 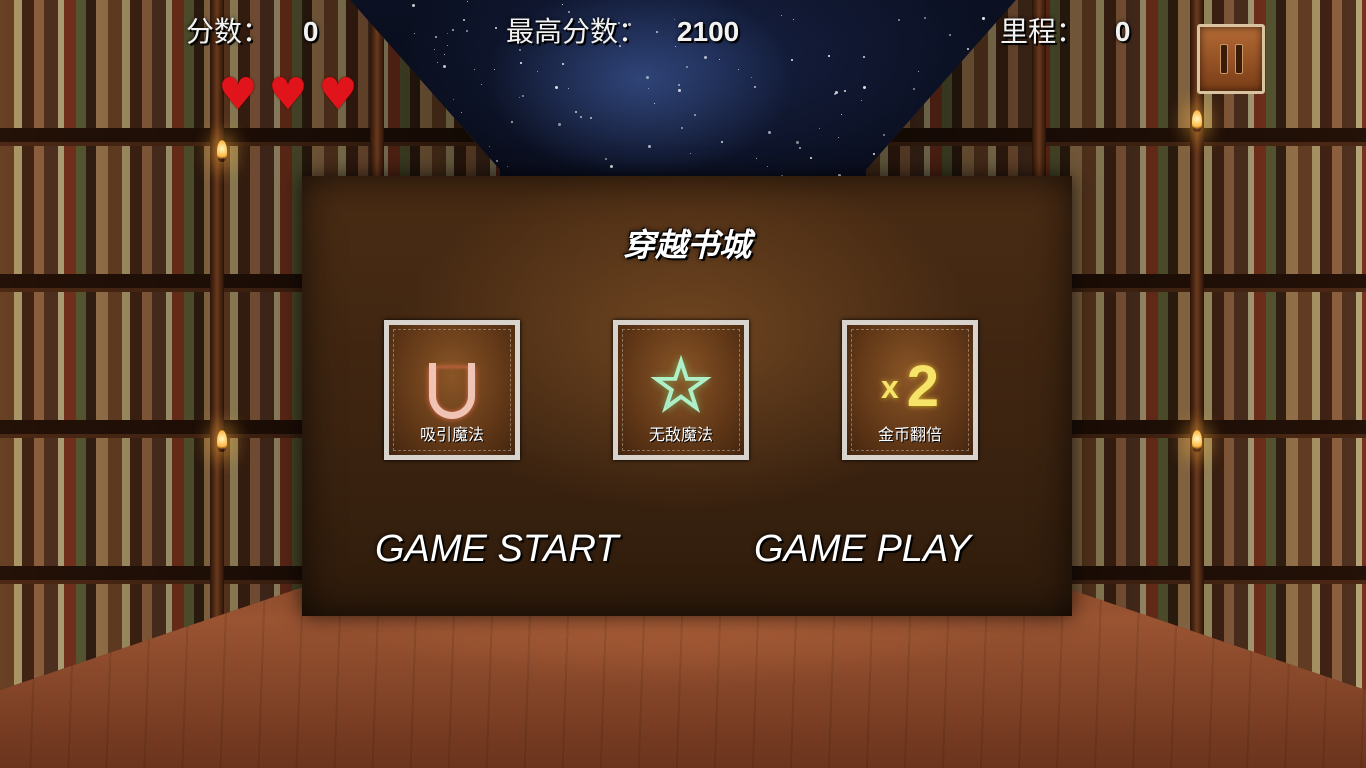 I want to click on score-label: 分数：, so click(x=228, y=31).